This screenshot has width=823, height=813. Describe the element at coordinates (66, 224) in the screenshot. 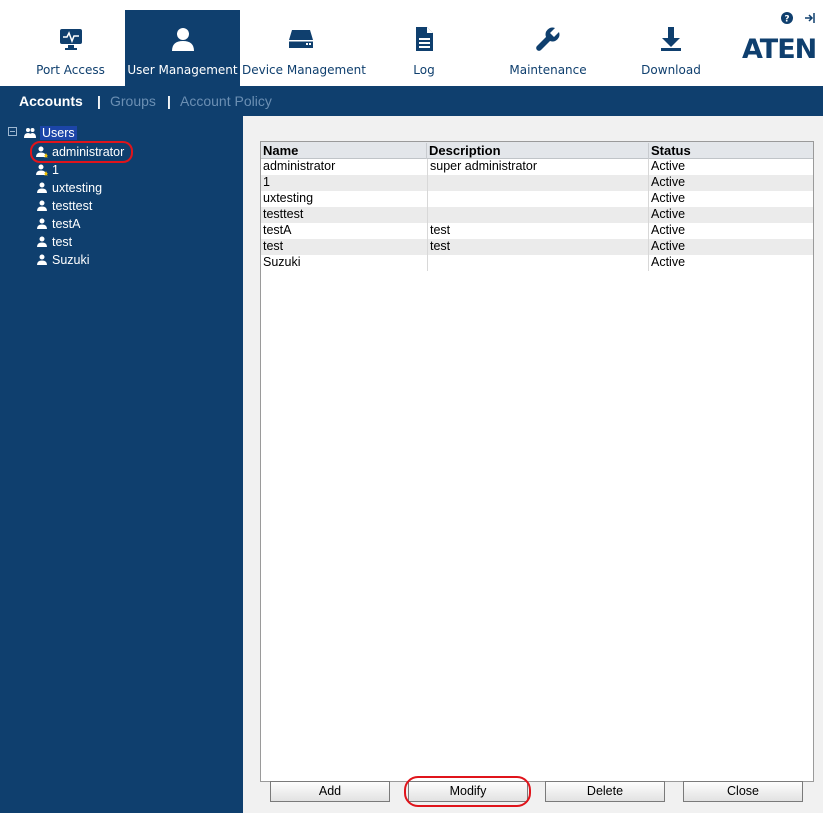

I see `tree-item-label: testA` at that location.